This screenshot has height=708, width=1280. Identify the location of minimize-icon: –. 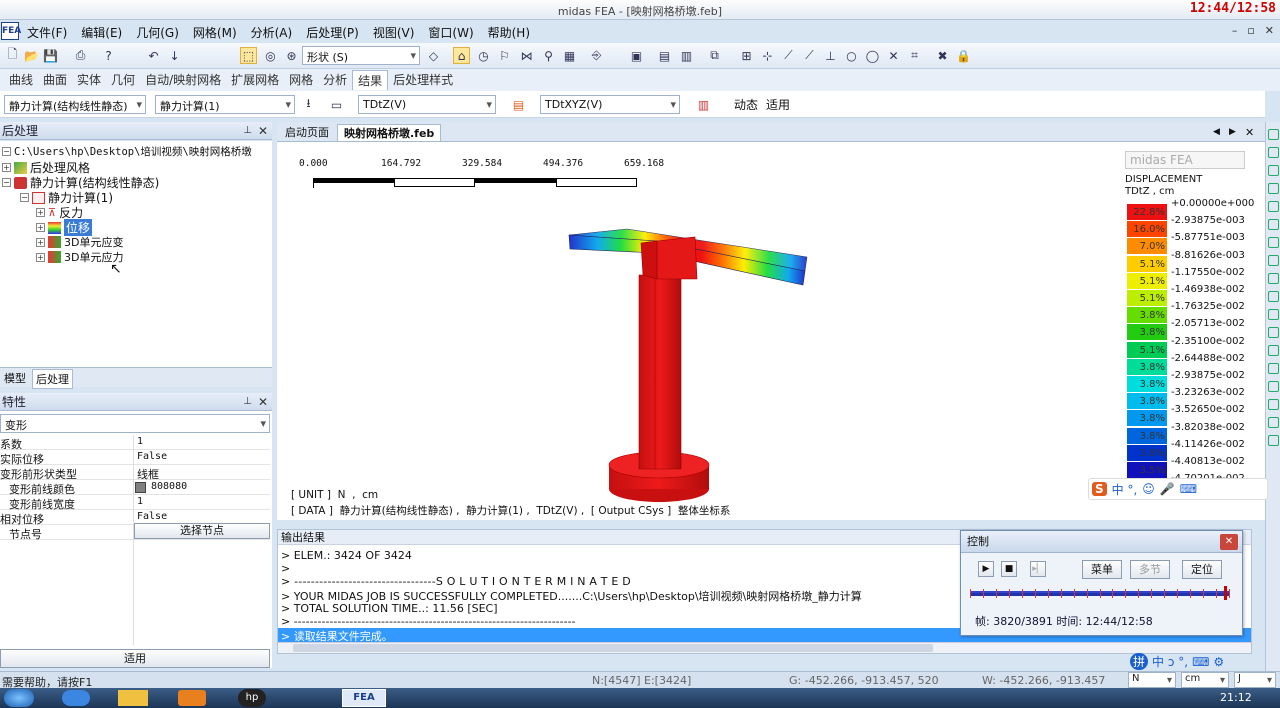
(1235, 30).